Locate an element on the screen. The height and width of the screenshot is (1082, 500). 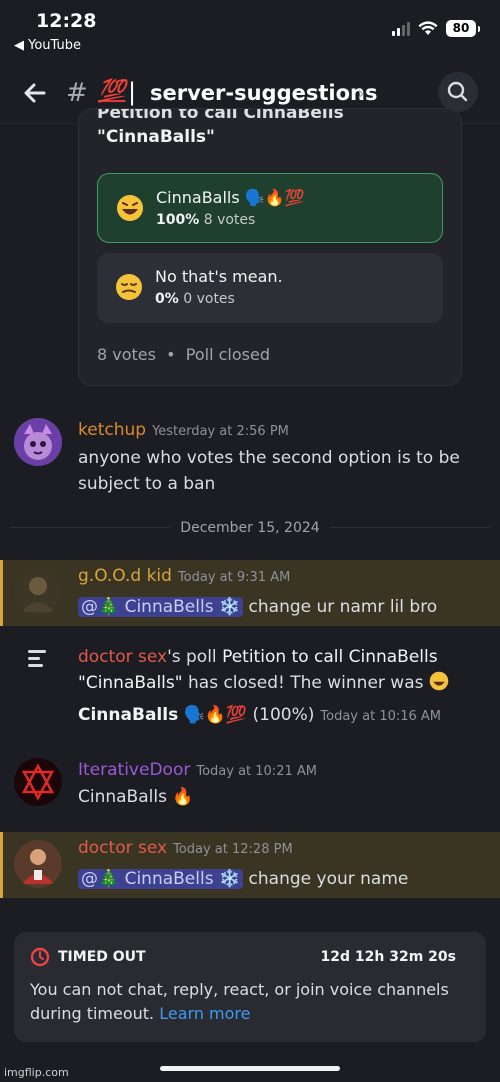
message-timestamp: Today at 12:28 PM is located at coordinates (233, 849).